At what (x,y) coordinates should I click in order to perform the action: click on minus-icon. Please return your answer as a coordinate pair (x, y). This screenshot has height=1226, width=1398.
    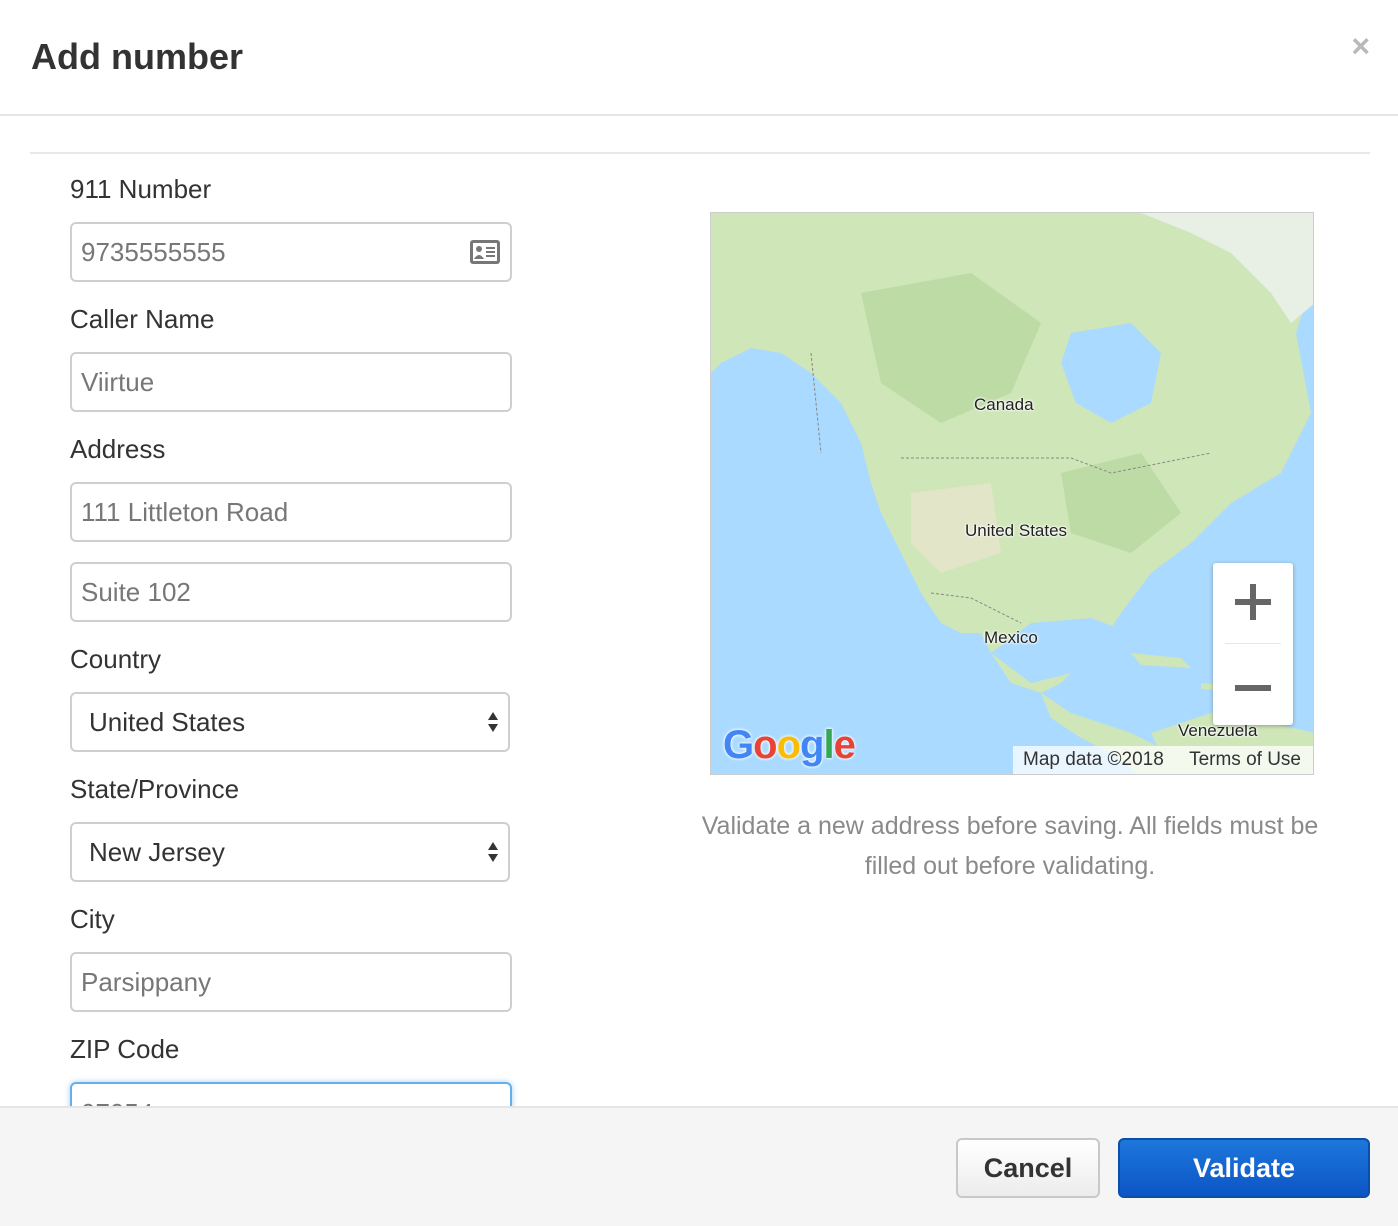
    Looking at the image, I should click on (1253, 688).